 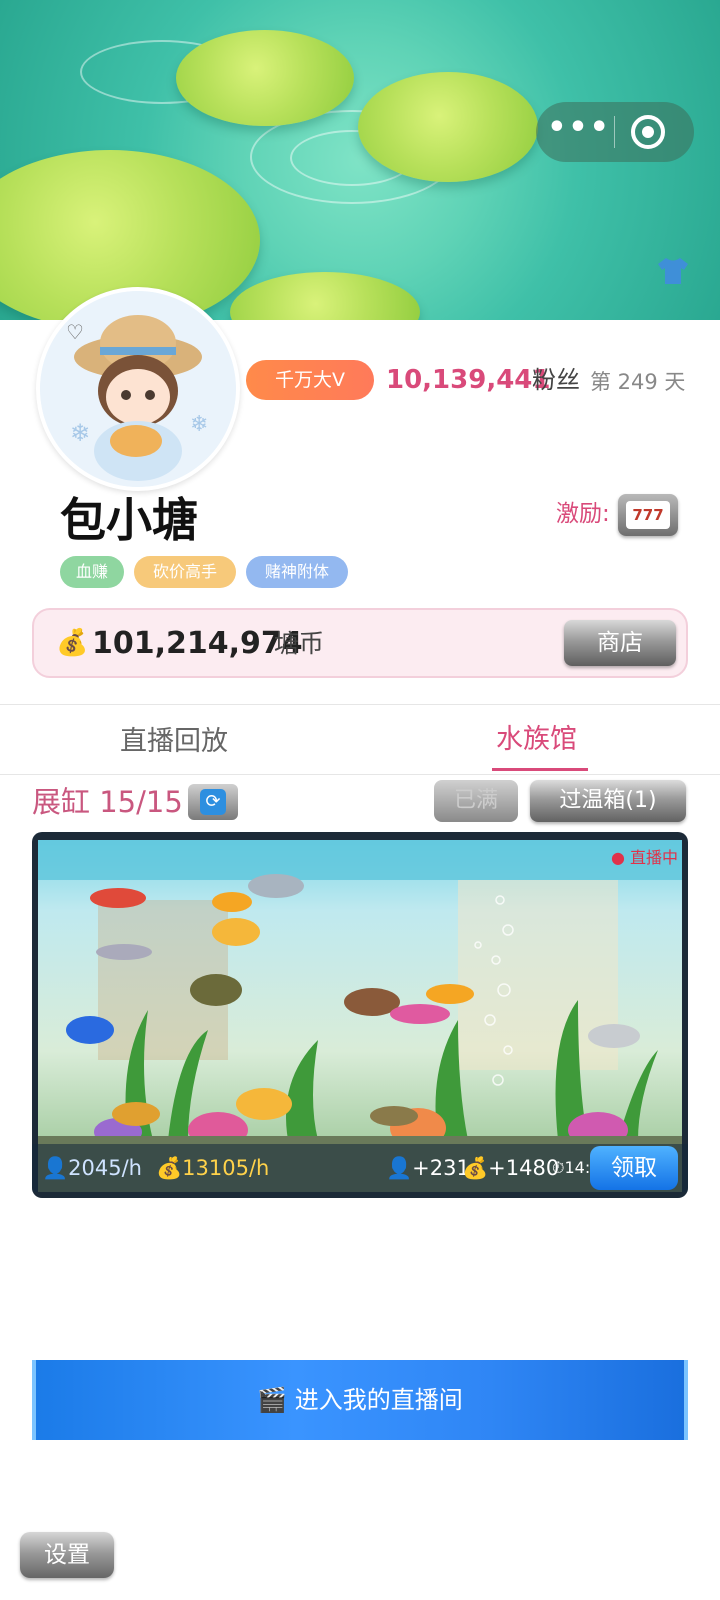 I want to click on viewers-rate: 👤2045/h, so click(x=92, y=1168).